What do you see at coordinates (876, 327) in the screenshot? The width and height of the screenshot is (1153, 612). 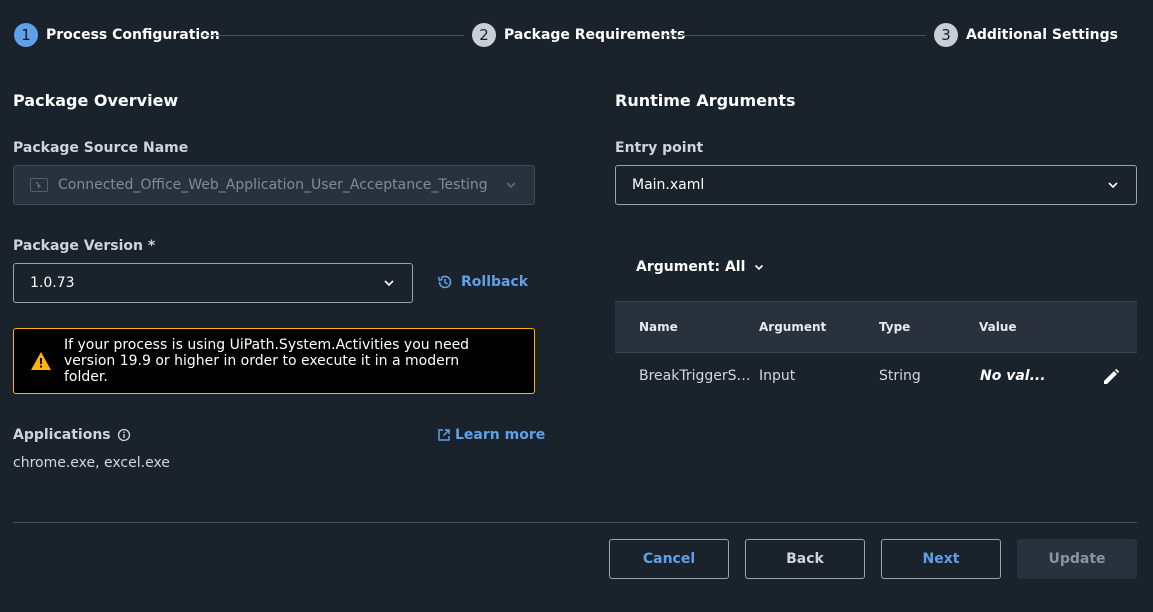 I see `arguments-table-header: Name Argument Type Value` at bounding box center [876, 327].